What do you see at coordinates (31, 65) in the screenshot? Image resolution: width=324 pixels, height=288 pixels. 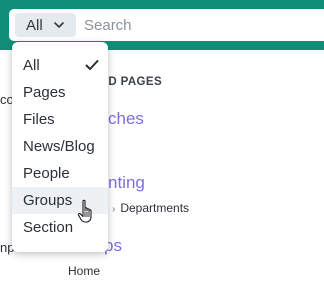 I see `dropdown-item-label: All` at bounding box center [31, 65].